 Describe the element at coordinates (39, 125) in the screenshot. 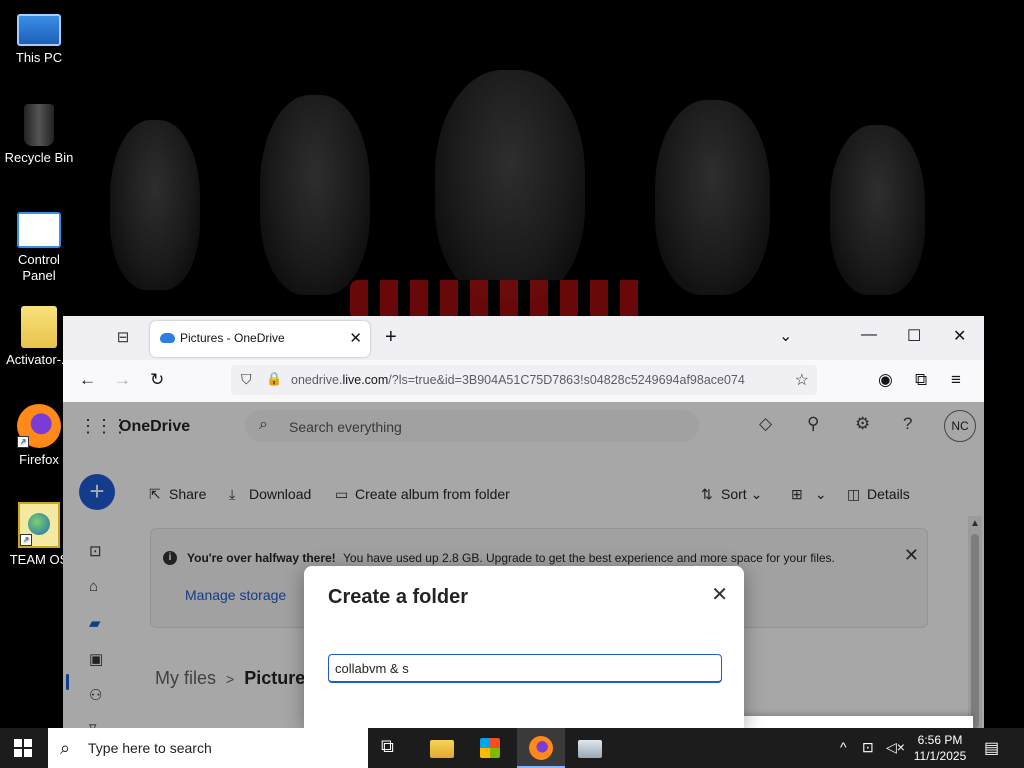

I see `recycle-bin-icon` at that location.